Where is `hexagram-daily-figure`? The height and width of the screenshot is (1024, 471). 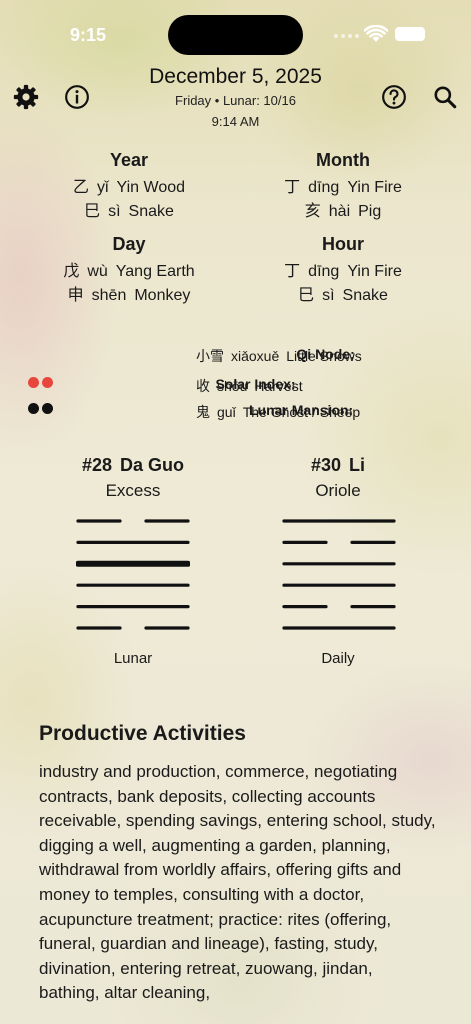
hexagram-daily-figure is located at coordinates (339, 574).